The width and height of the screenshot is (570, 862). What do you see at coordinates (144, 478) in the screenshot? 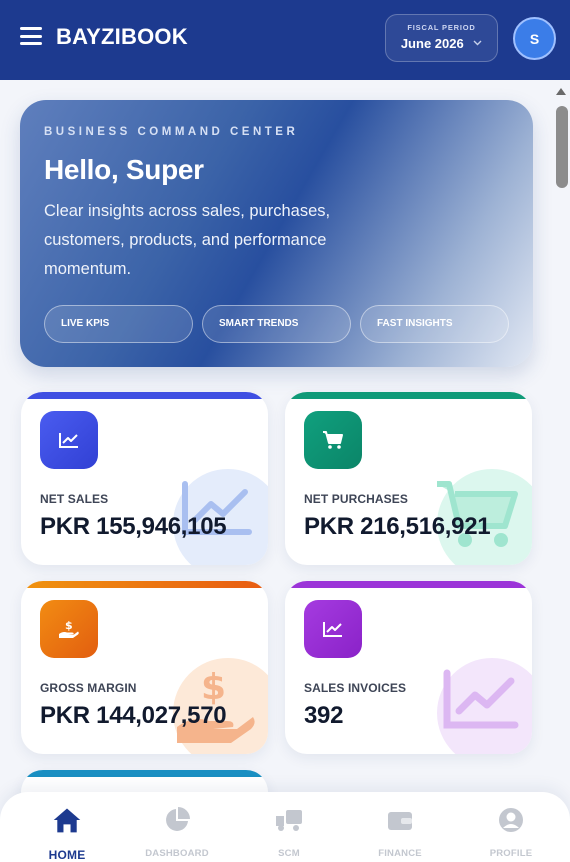
I see `kpi-card-net-sales: NET SALES PKR 155,946,105` at bounding box center [144, 478].